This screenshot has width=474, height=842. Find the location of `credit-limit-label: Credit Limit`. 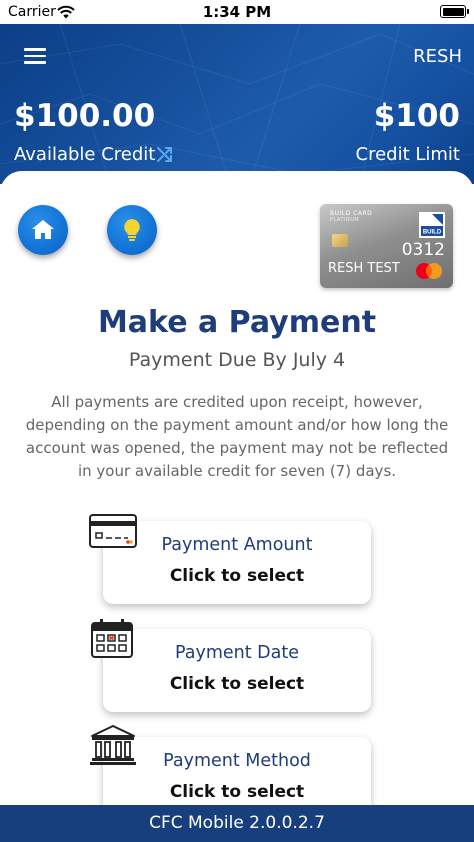

credit-limit-label: Credit Limit is located at coordinates (407, 154).